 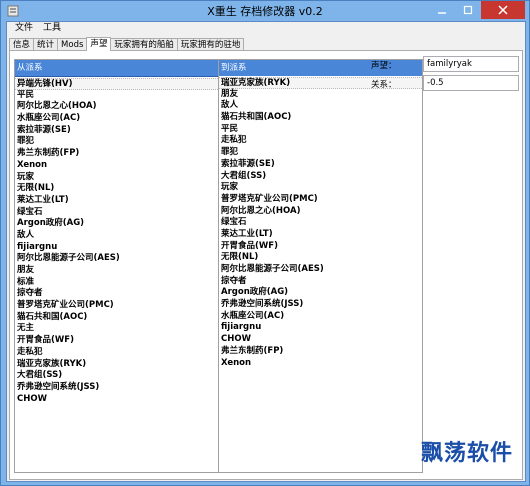 What do you see at coordinates (116, 259) in the screenshot?
I see `from-faction-list-item: 阿尔比恩能源子公司(AES)` at bounding box center [116, 259].